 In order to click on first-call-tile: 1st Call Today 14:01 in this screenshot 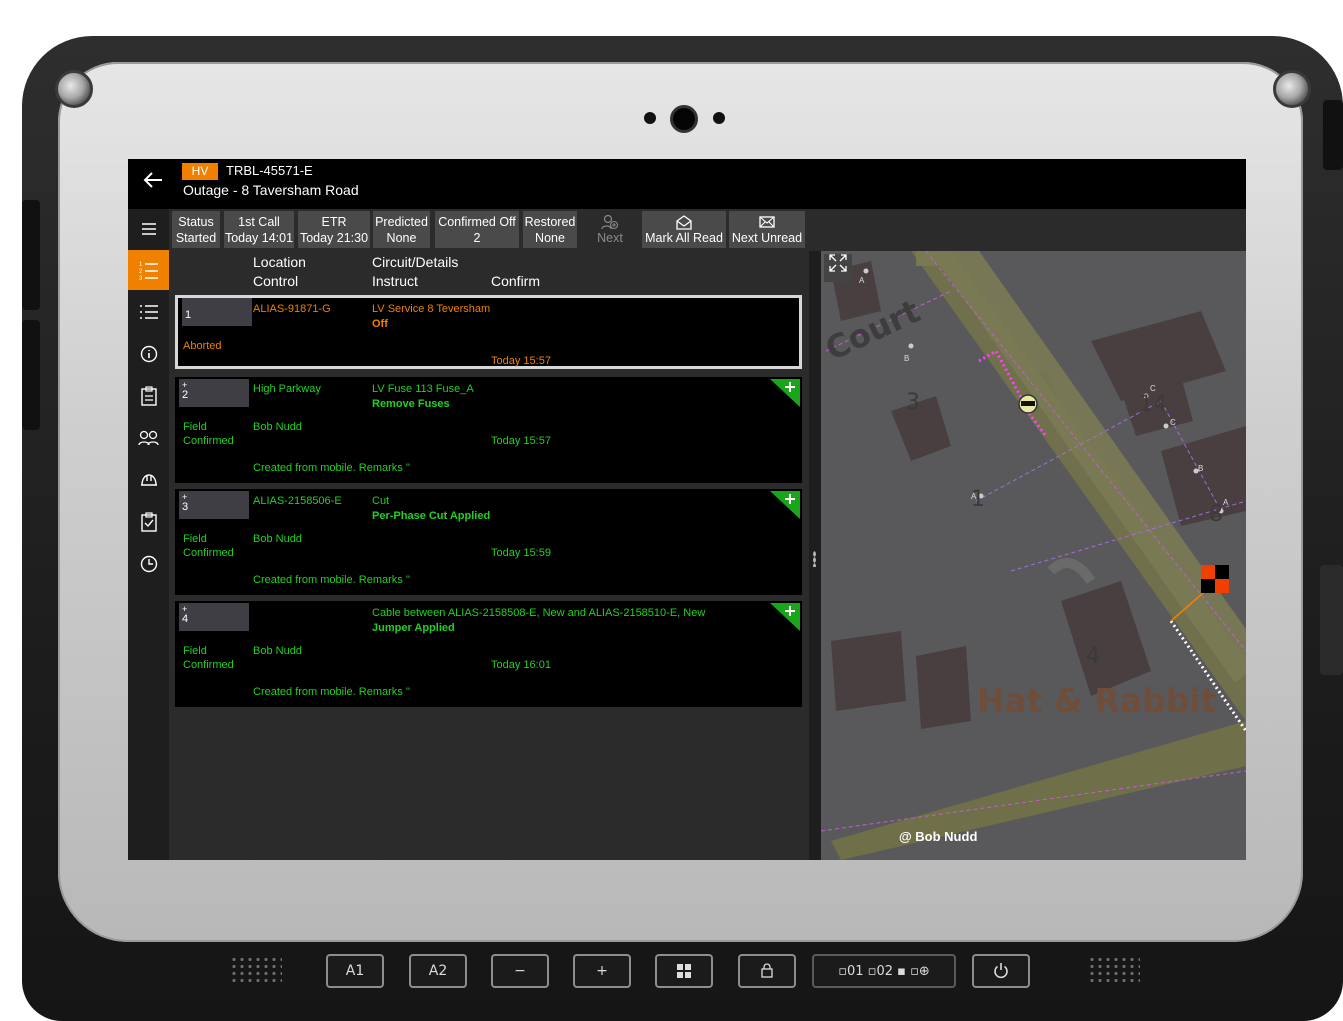, I will do `click(259, 229)`.